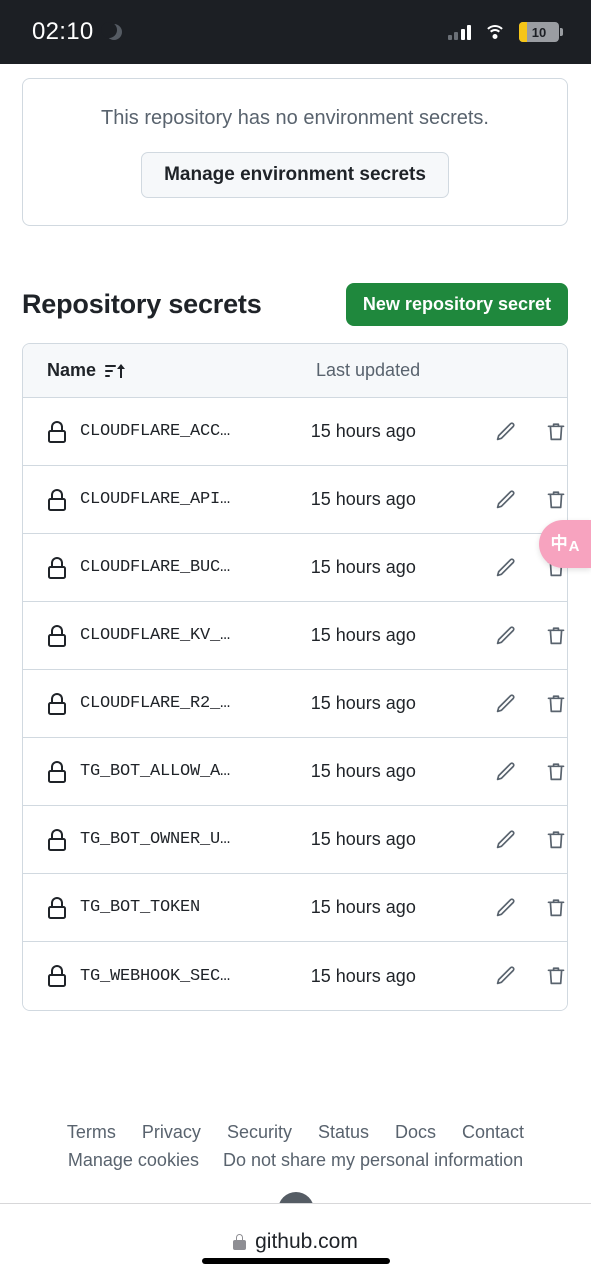 The width and height of the screenshot is (591, 1280). I want to click on table-row: CLOUDFLARE_R2_… 15 hours ago, so click(295, 704).